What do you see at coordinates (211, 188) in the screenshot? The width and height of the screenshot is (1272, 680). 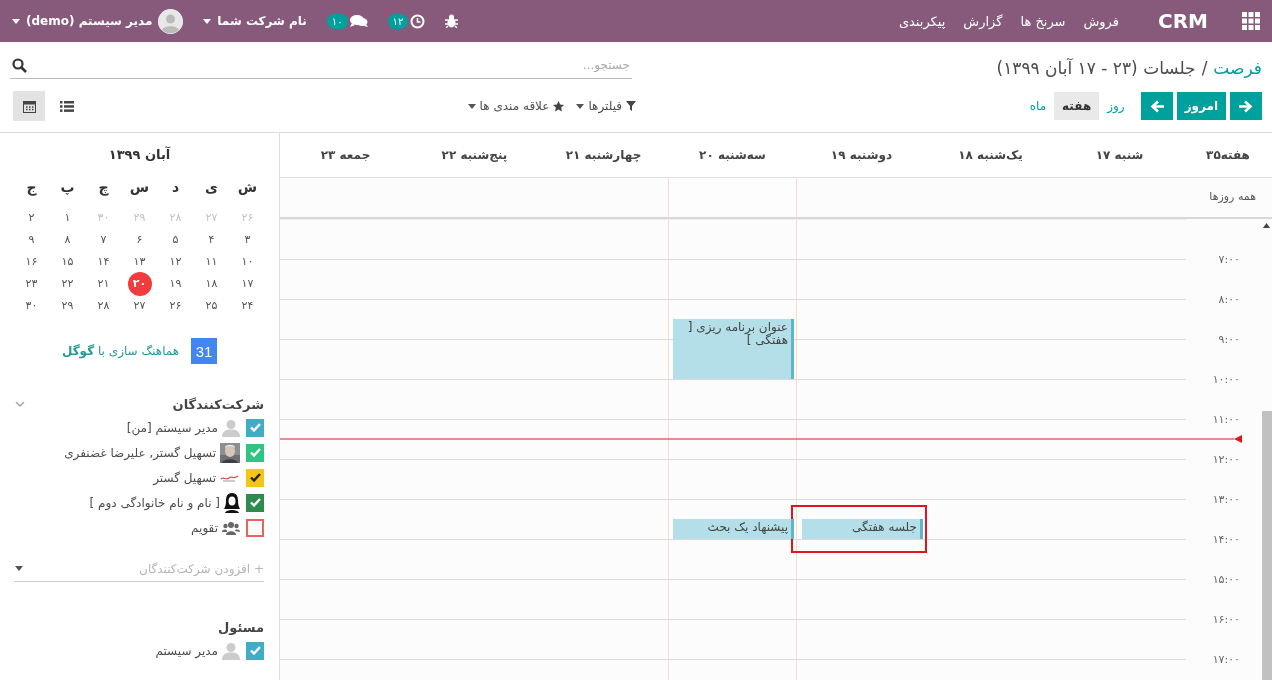 I see `weekday-label: ی` at bounding box center [211, 188].